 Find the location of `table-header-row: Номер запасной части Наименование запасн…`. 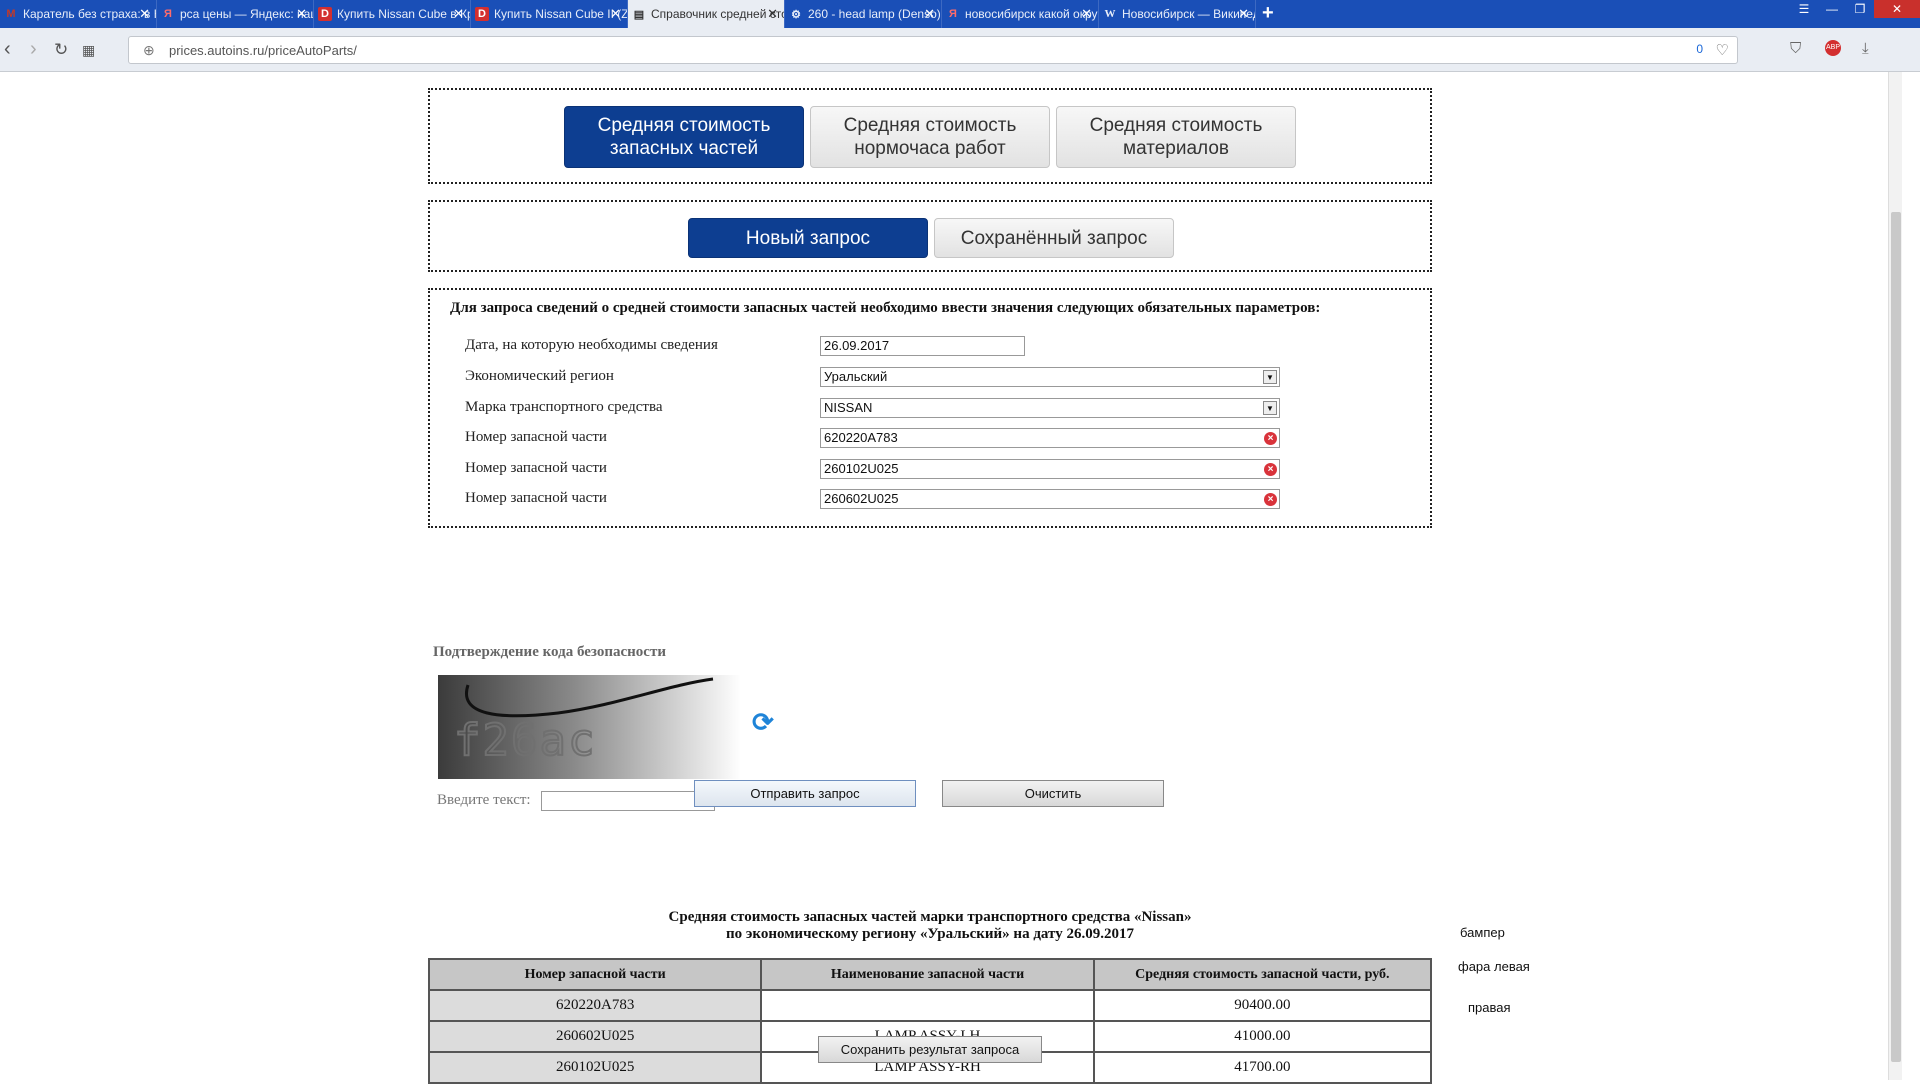

table-header-row: Номер запасной части Наименование запасн… is located at coordinates (930, 974).